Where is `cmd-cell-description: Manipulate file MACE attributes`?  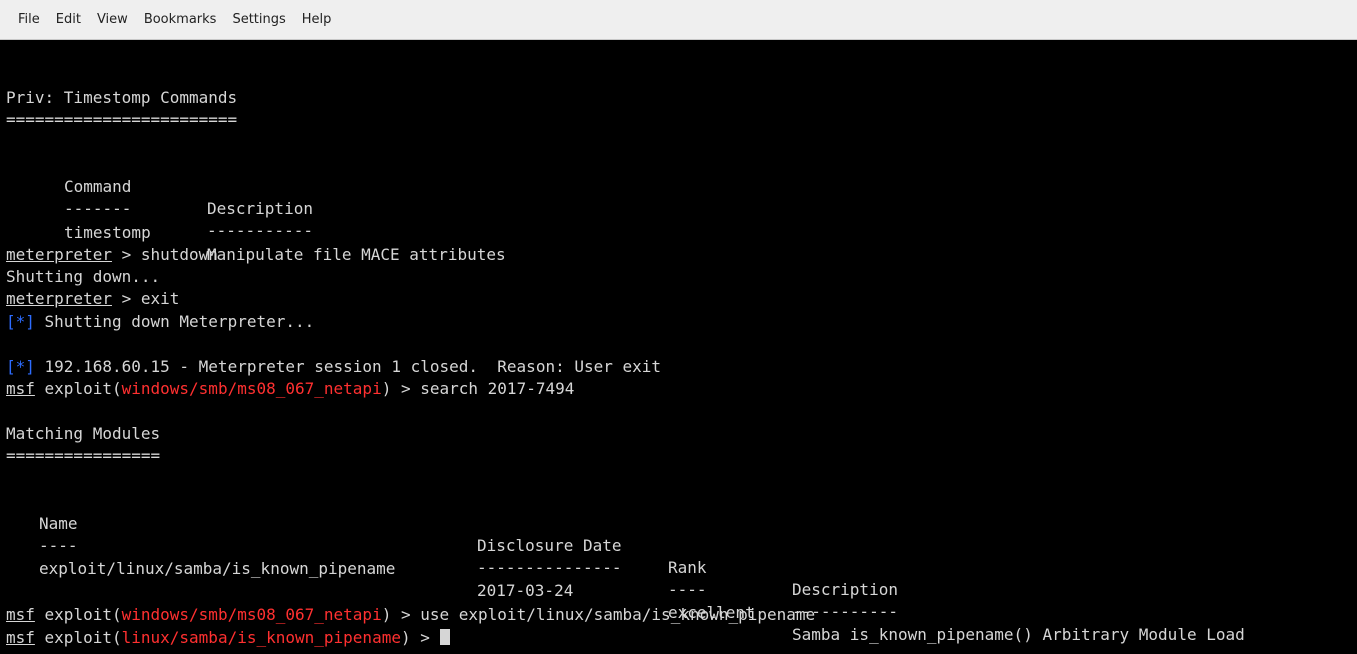 cmd-cell-description: Manipulate file MACE attributes is located at coordinates (356, 254).